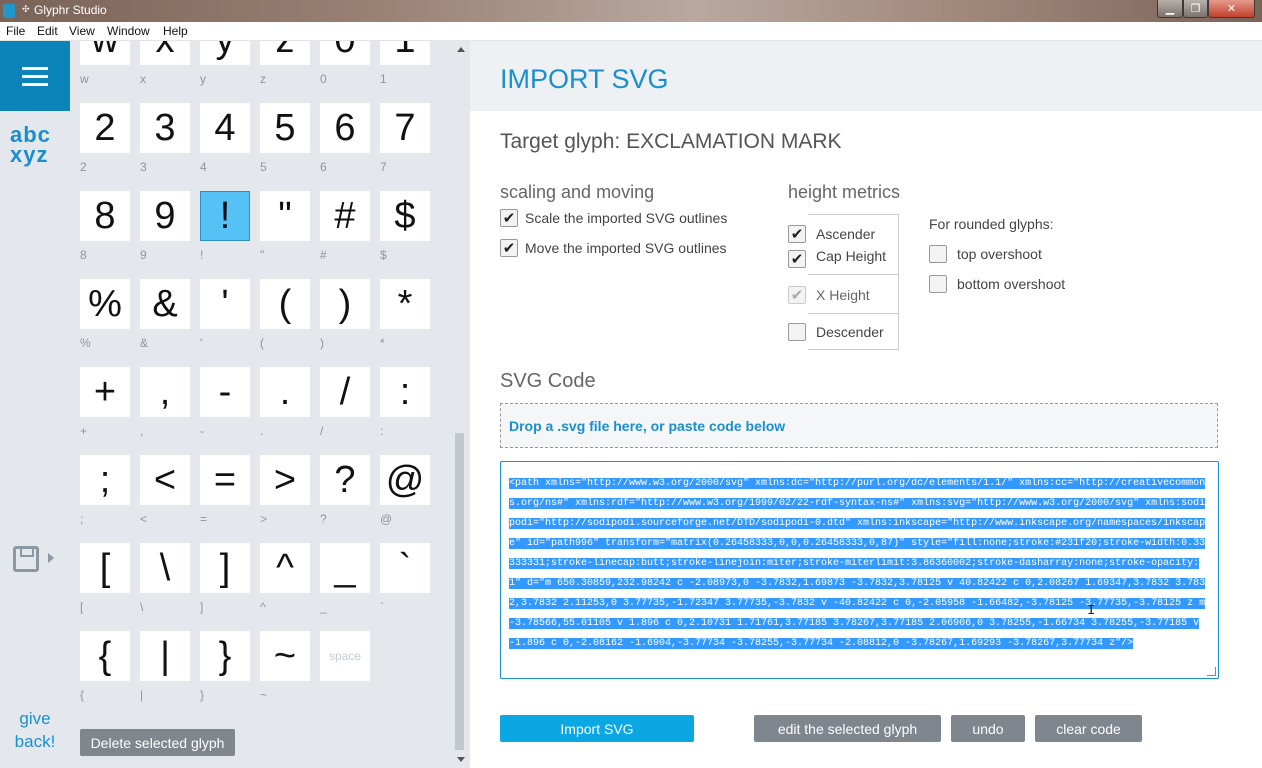 The image size is (1262, 768). What do you see at coordinates (105, 53) in the screenshot?
I see `glyph-tile: w` at bounding box center [105, 53].